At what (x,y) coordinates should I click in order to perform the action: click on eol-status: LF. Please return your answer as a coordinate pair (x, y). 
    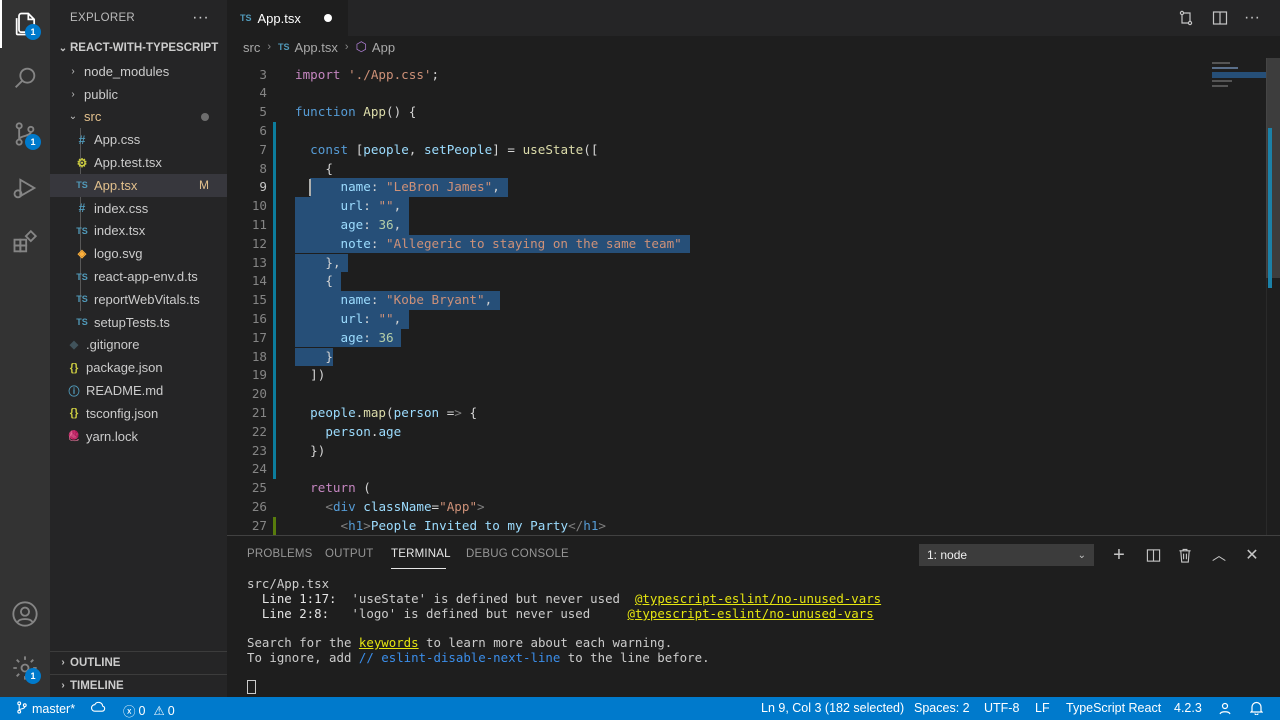
    Looking at the image, I should click on (1042, 708).